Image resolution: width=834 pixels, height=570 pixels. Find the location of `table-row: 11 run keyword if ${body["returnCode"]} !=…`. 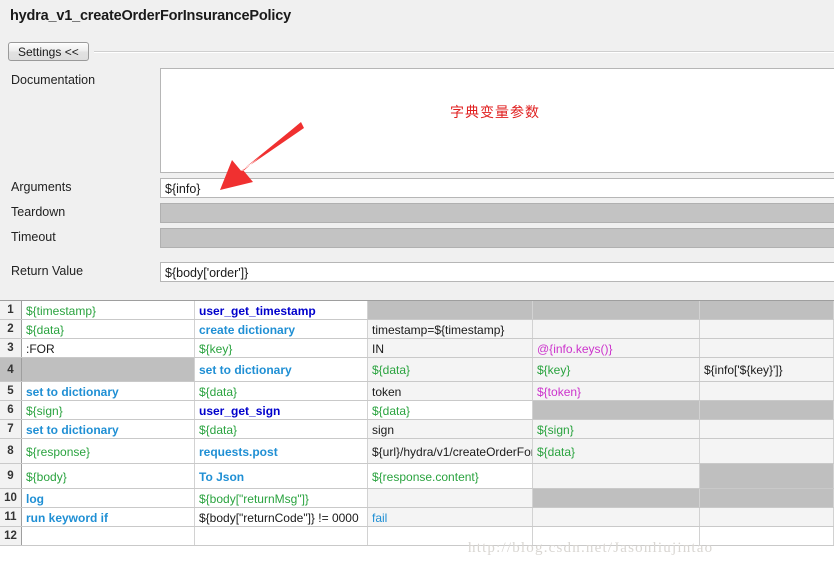

table-row: 11 run keyword if ${body["returnCode"]} !=… is located at coordinates (417, 517).